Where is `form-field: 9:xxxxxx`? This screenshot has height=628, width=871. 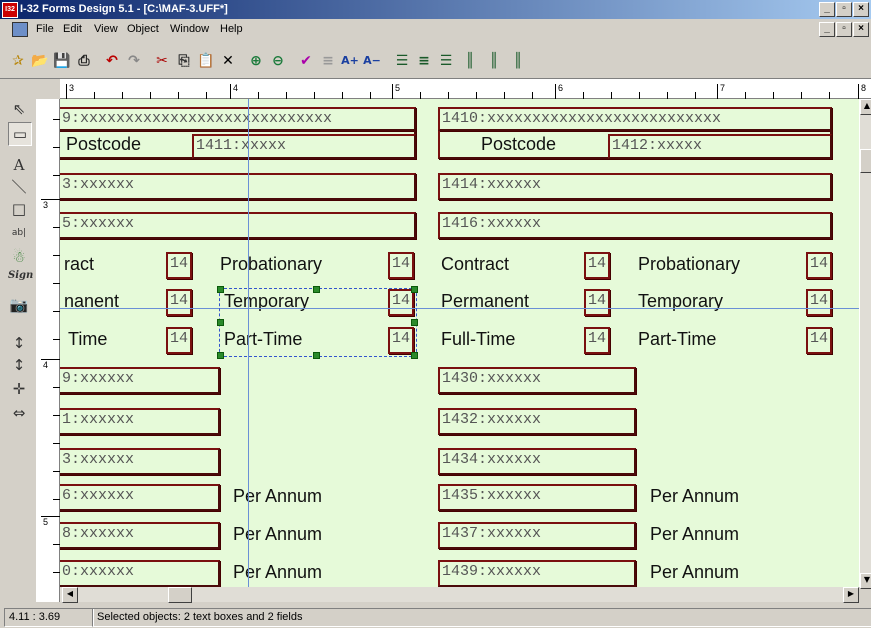
form-field: 9:xxxxxx is located at coordinates (140, 380).